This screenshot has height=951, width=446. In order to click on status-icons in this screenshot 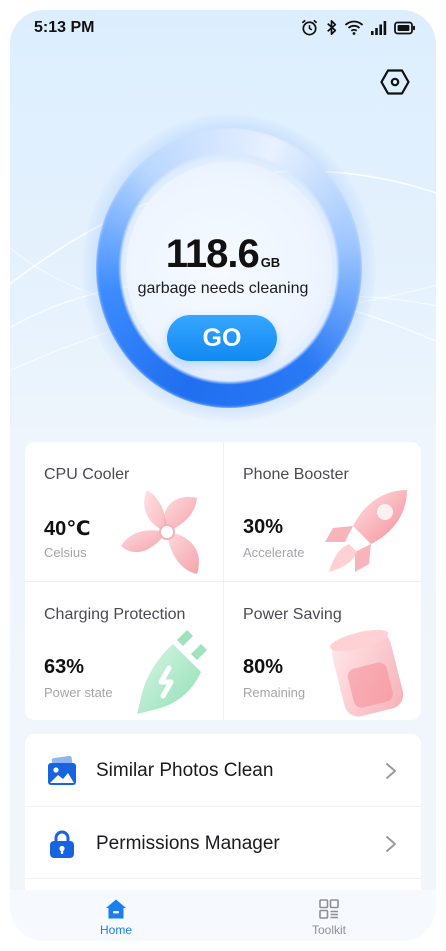, I will do `click(358, 27)`.